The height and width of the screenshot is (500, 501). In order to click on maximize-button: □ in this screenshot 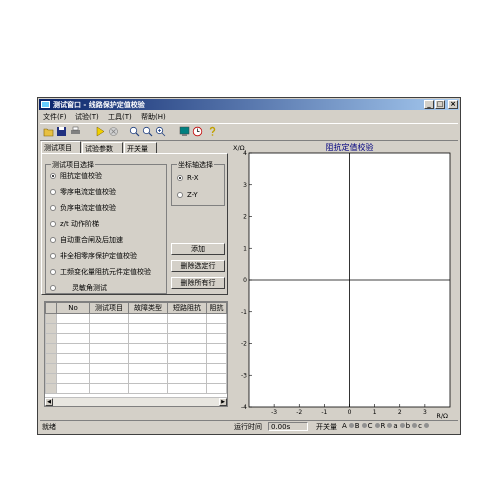, I will do `click(440, 104)`.